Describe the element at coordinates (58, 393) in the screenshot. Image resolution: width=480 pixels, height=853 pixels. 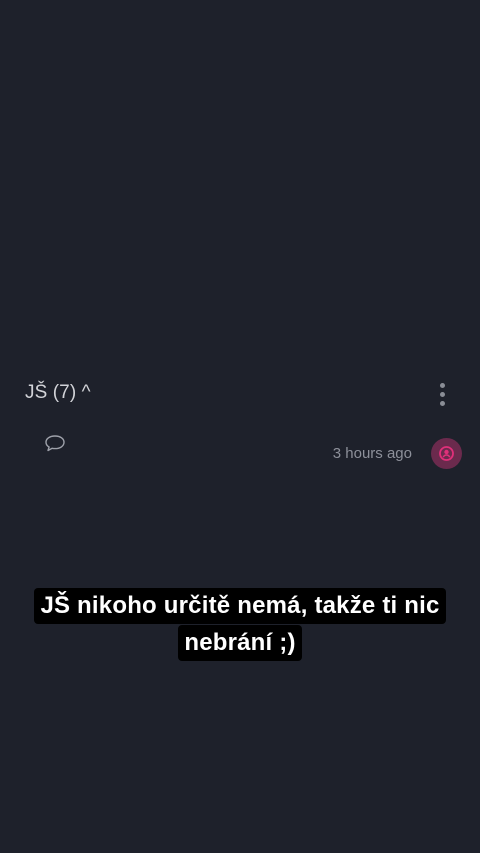
I see `post-title: JŠ (7) ^` at that location.